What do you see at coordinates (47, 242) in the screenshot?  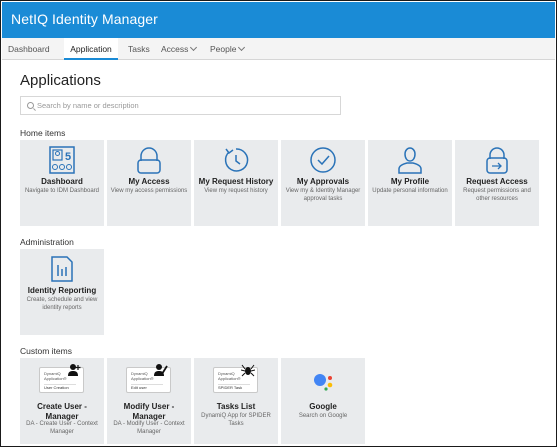 I see `section-administration: Administration` at bounding box center [47, 242].